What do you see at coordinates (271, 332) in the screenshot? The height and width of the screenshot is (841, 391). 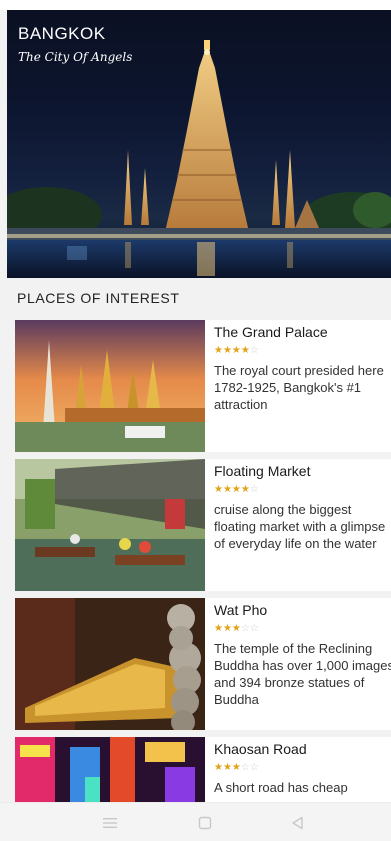 I see `place-name: The Grand Palace` at bounding box center [271, 332].